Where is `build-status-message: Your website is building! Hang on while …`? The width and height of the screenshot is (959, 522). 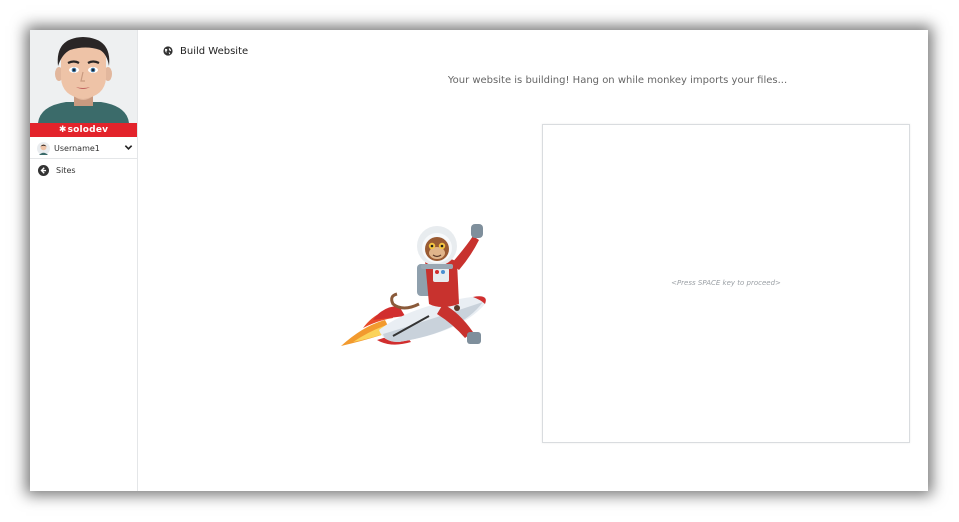
build-status-message: Your website is building! Hang on while … is located at coordinates (617, 80).